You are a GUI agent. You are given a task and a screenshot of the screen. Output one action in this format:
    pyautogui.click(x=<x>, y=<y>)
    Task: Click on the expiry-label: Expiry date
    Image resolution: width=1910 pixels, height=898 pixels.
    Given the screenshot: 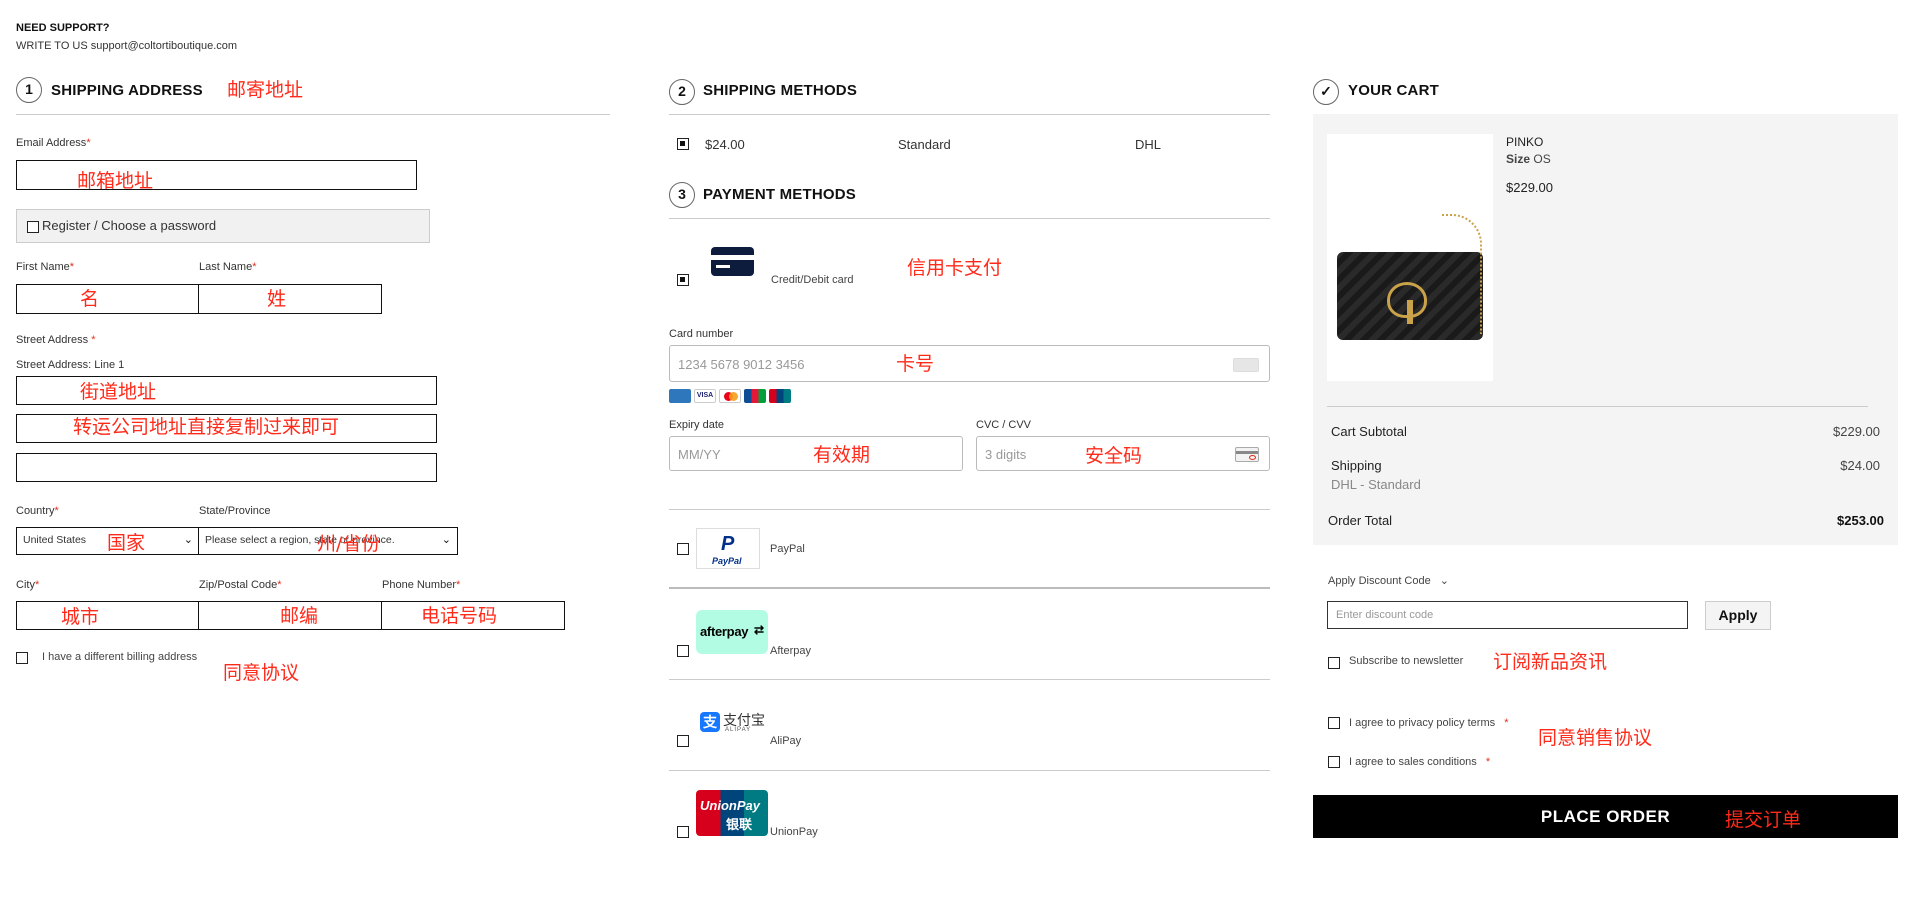 What is the action you would take?
    pyautogui.click(x=697, y=425)
    